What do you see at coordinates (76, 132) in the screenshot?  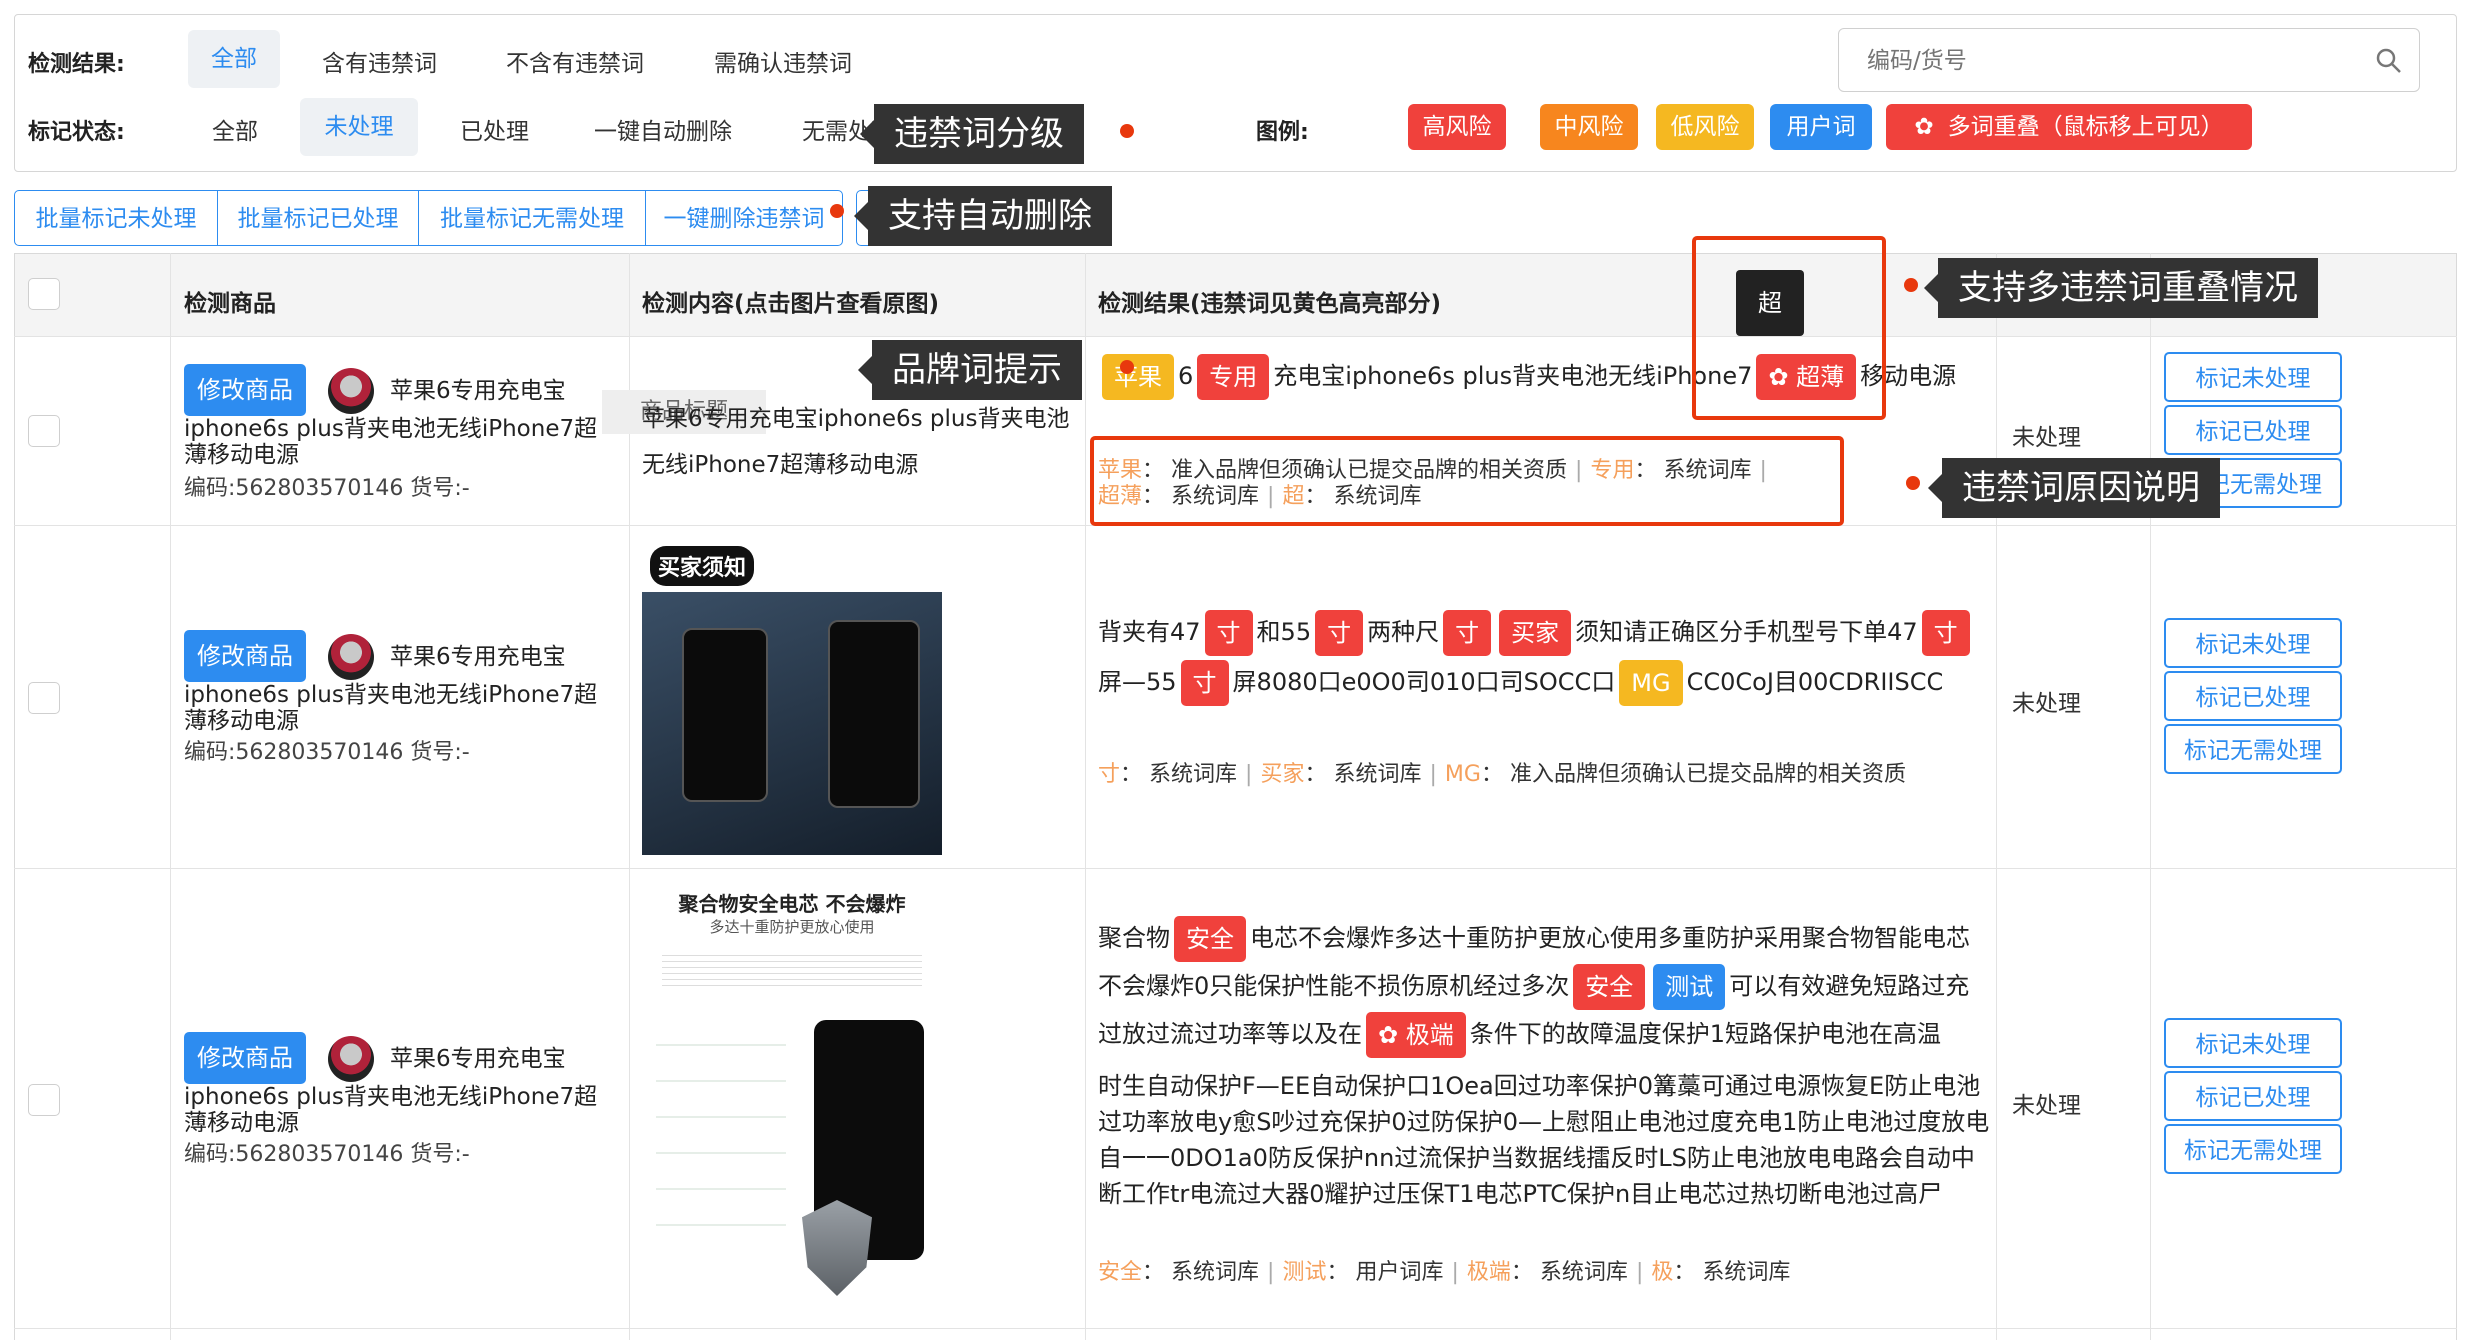 I see `status-filter-label: 标记状态:` at bounding box center [76, 132].